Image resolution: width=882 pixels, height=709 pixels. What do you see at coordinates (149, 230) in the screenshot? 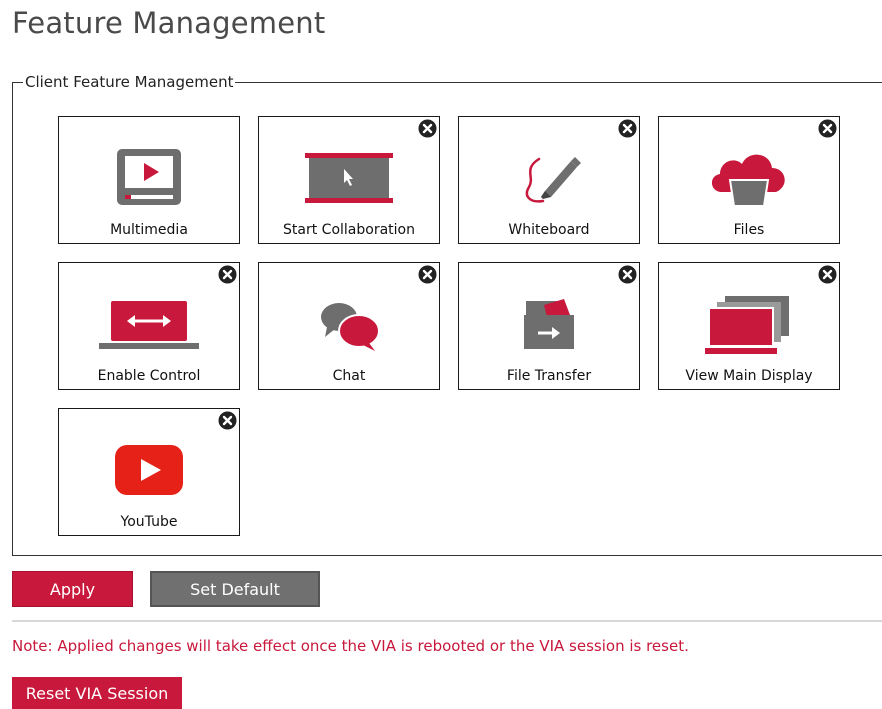
I see `tile-label: Multimedia` at bounding box center [149, 230].